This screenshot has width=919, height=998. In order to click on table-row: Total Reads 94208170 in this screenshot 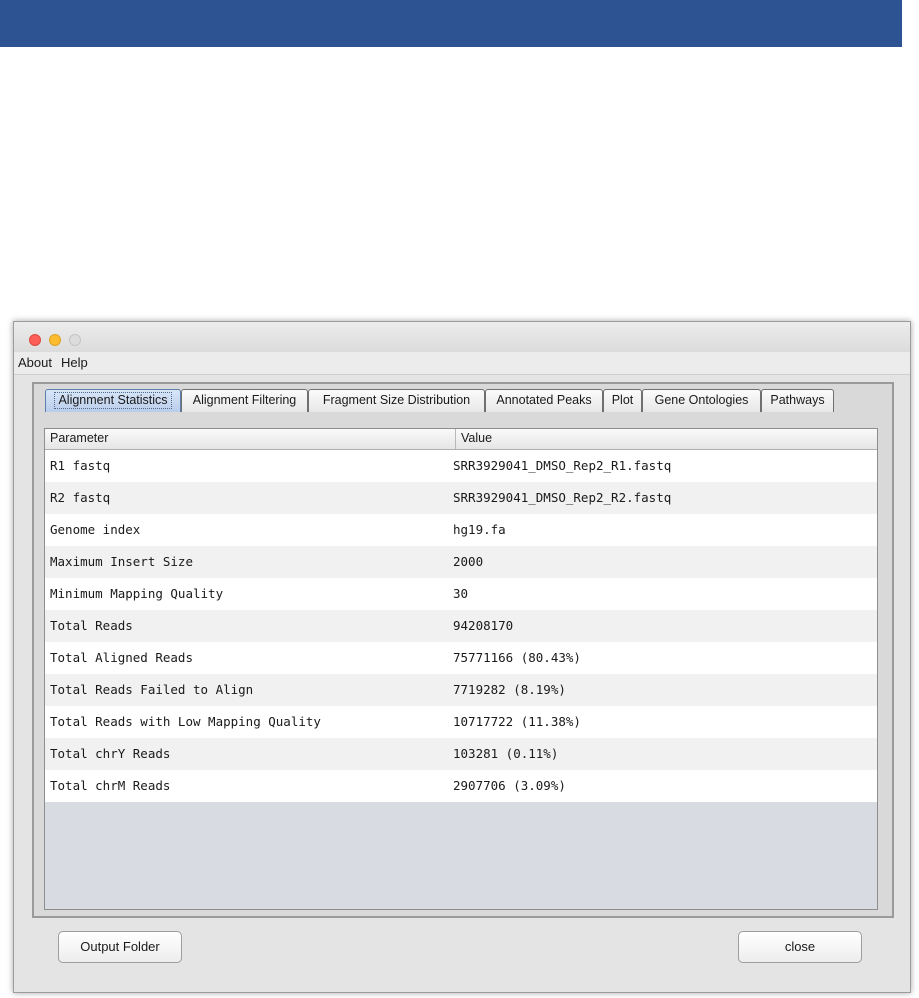, I will do `click(461, 626)`.